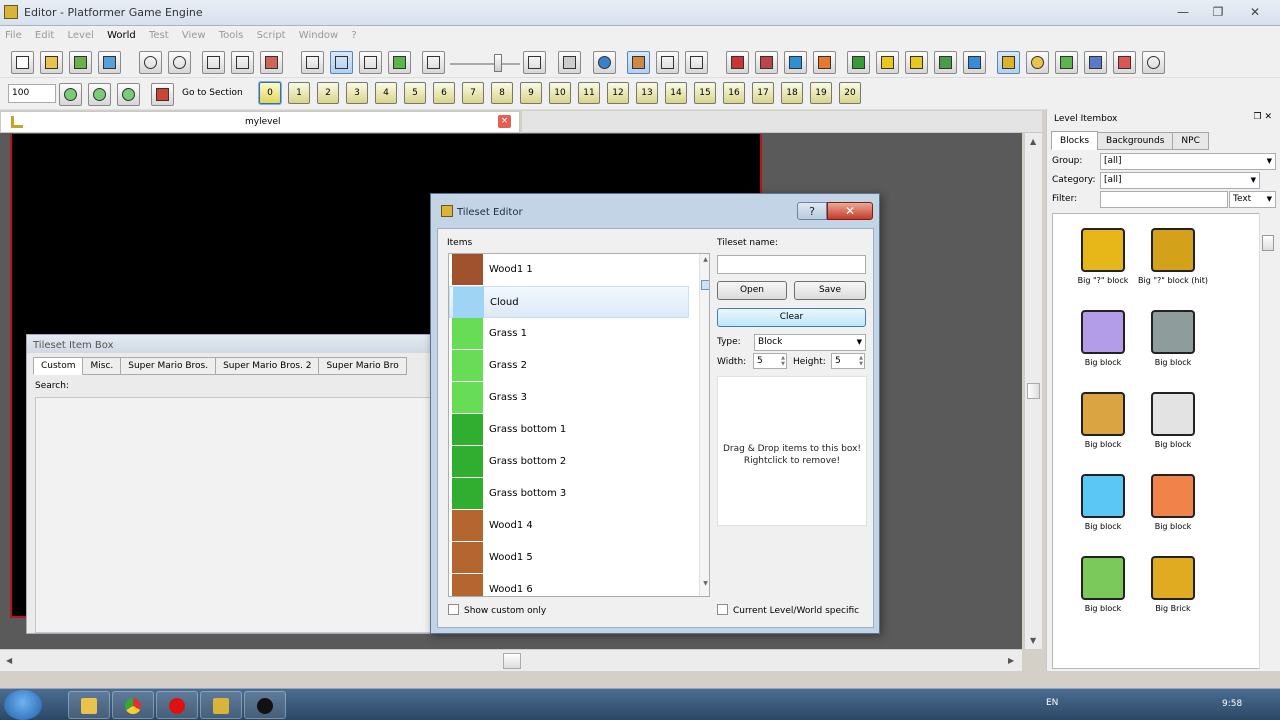  What do you see at coordinates (473, 93) in the screenshot?
I see `section-7-button: 7` at bounding box center [473, 93].